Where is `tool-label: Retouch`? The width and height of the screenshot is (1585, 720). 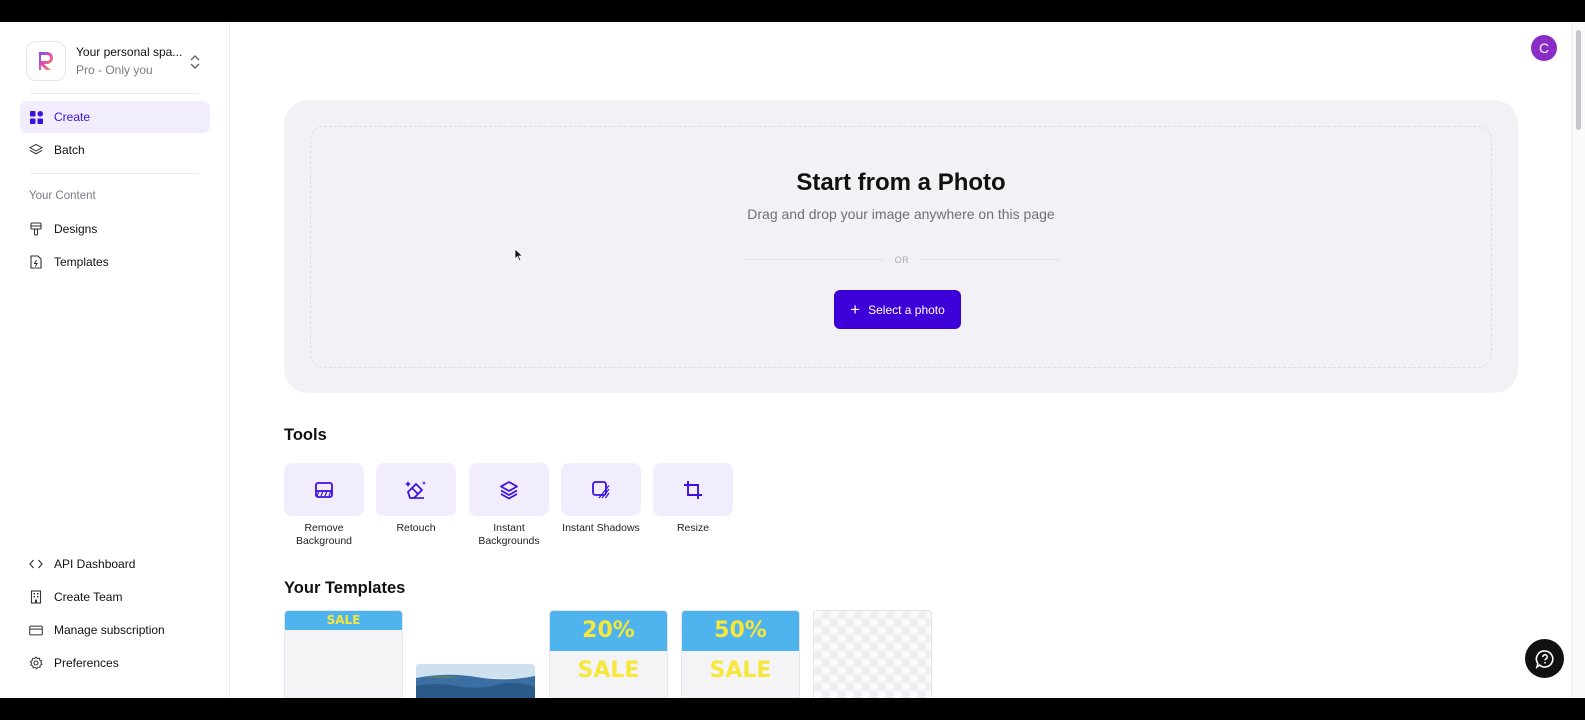
tool-label: Retouch is located at coordinates (416, 528).